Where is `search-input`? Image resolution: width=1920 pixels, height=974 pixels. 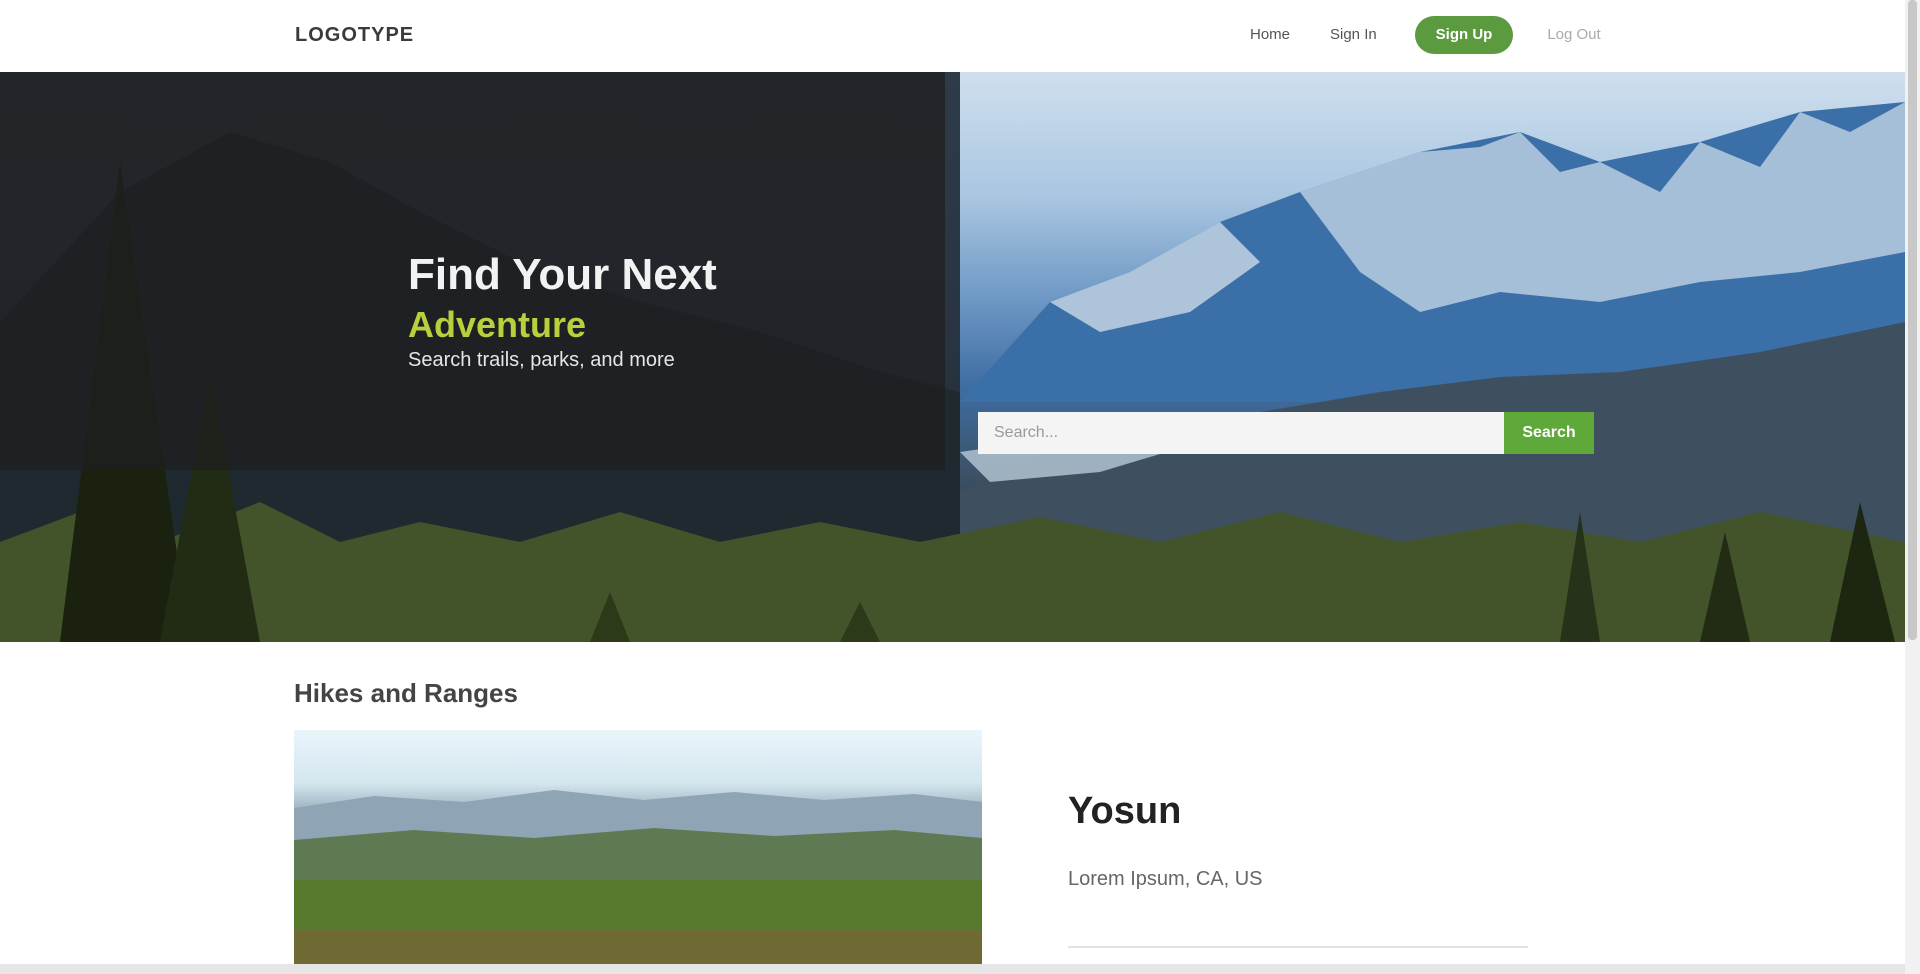 search-input is located at coordinates (1241, 433).